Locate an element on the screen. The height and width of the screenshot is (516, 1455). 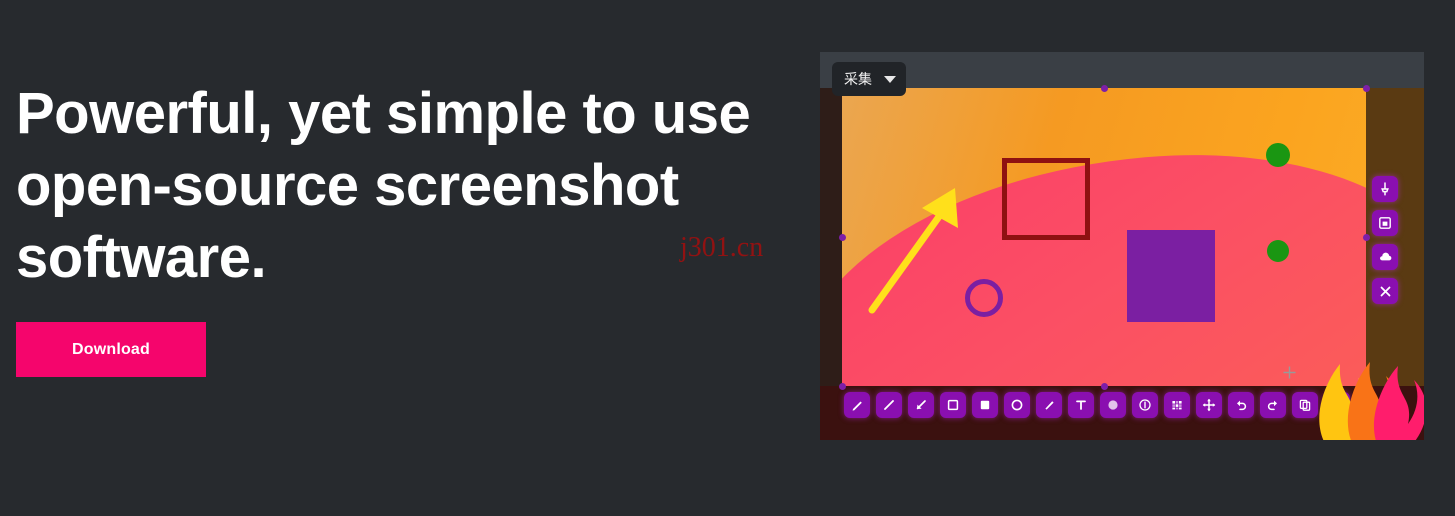
blur-icon-button is located at coordinates (1113, 405).